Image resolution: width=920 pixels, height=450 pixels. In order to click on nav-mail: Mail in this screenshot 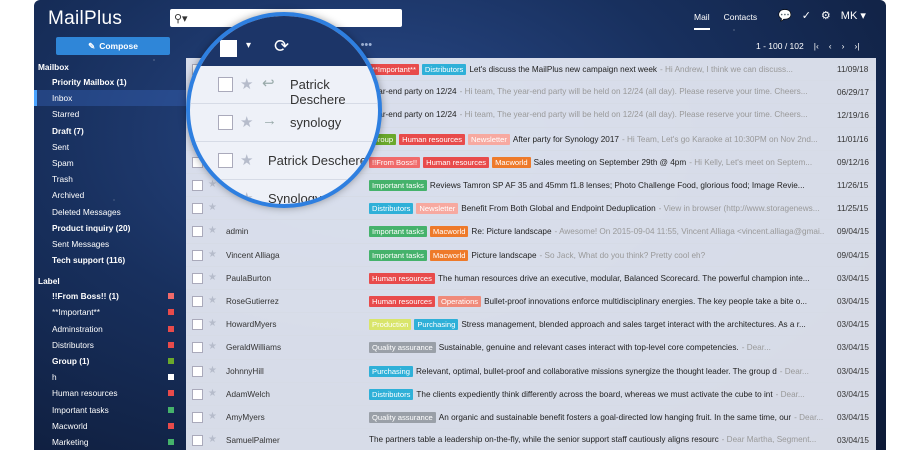, I will do `click(702, 21)`.